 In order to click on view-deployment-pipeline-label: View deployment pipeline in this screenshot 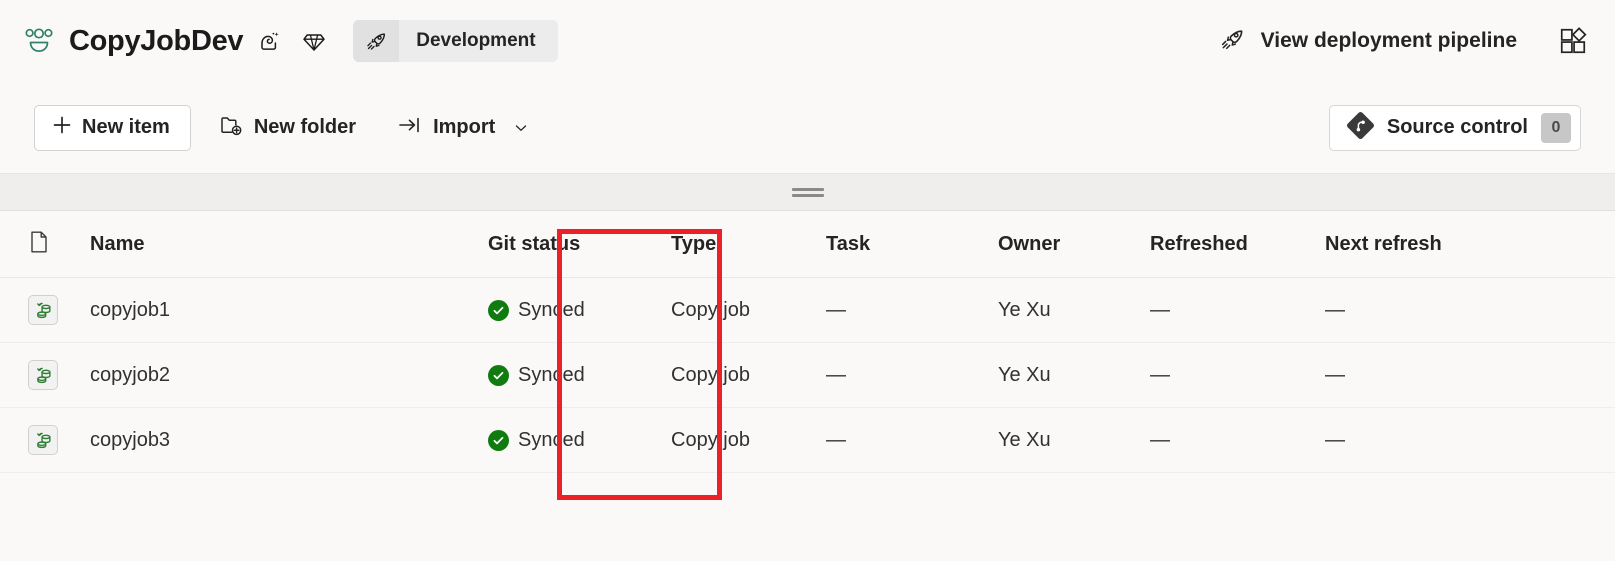, I will do `click(1388, 40)`.